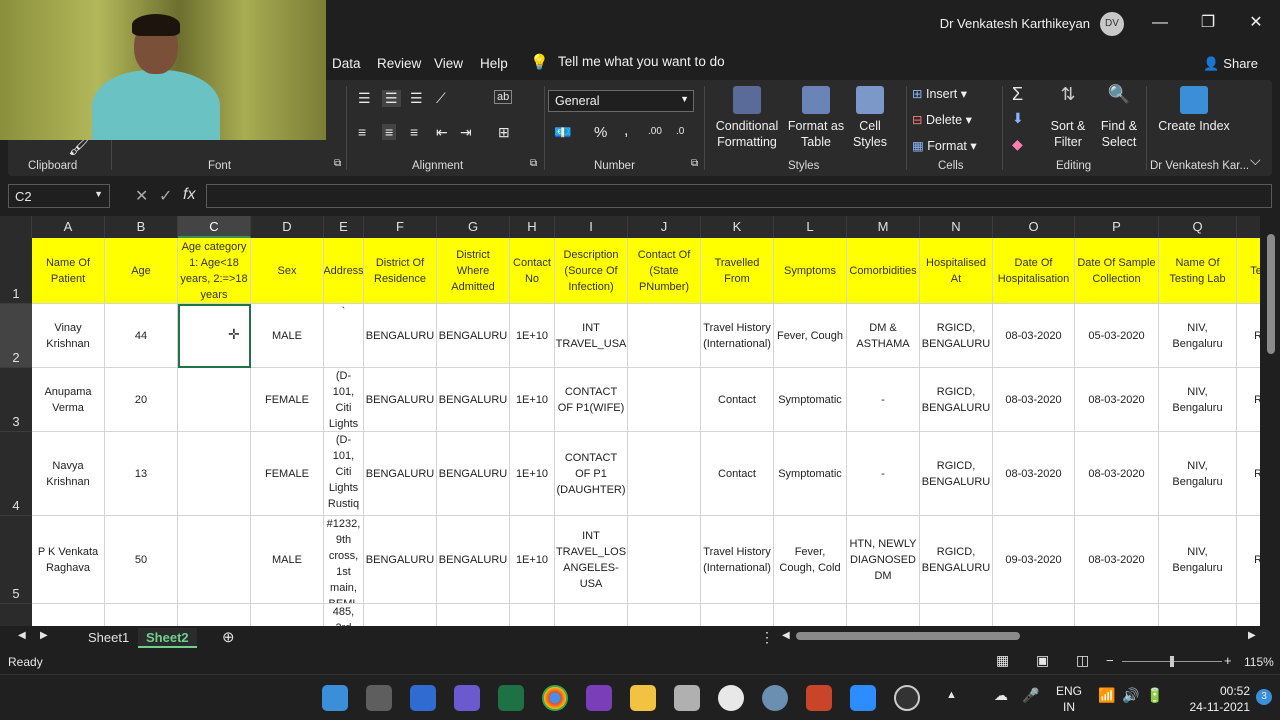 This screenshot has width=1280, height=720. Describe the element at coordinates (1042, 660) in the screenshot. I see `page-layout-icon: ▣` at that location.